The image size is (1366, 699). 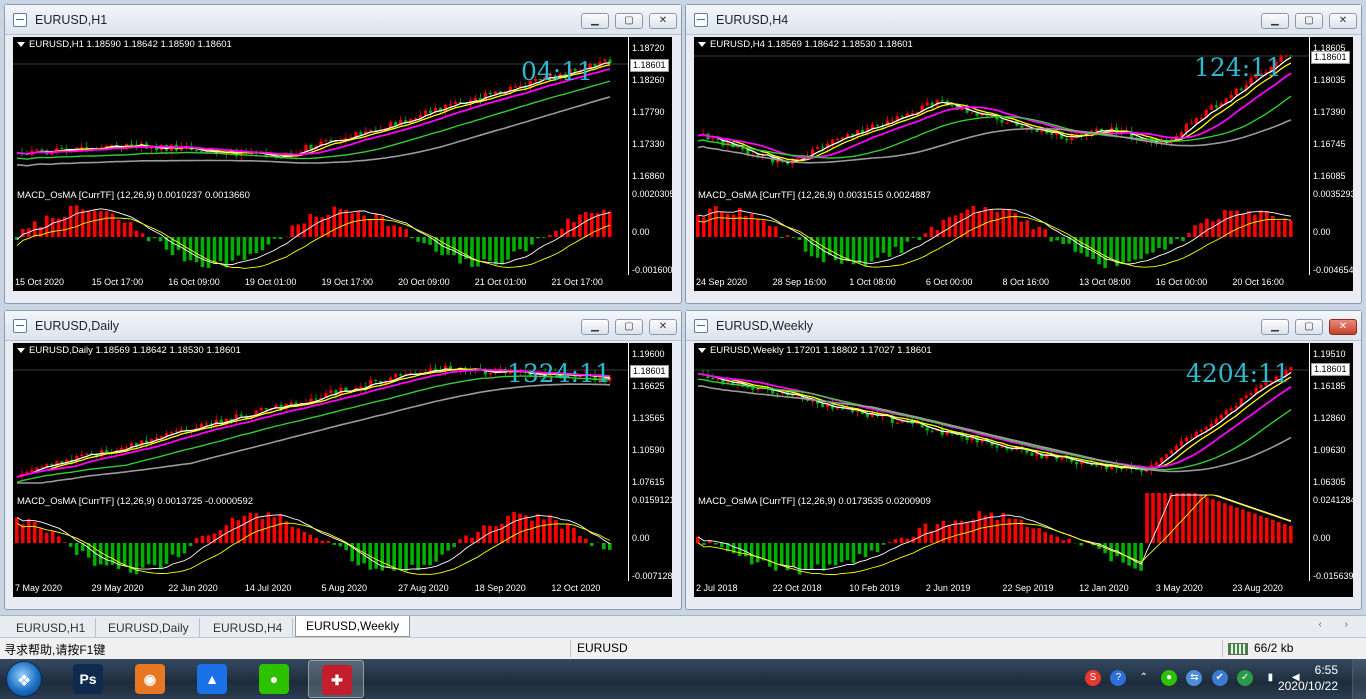 What do you see at coordinates (343, 326) in the screenshot?
I see `window-title-bar: EURUSD,Daily ▁ ▢ ✕` at bounding box center [343, 326].